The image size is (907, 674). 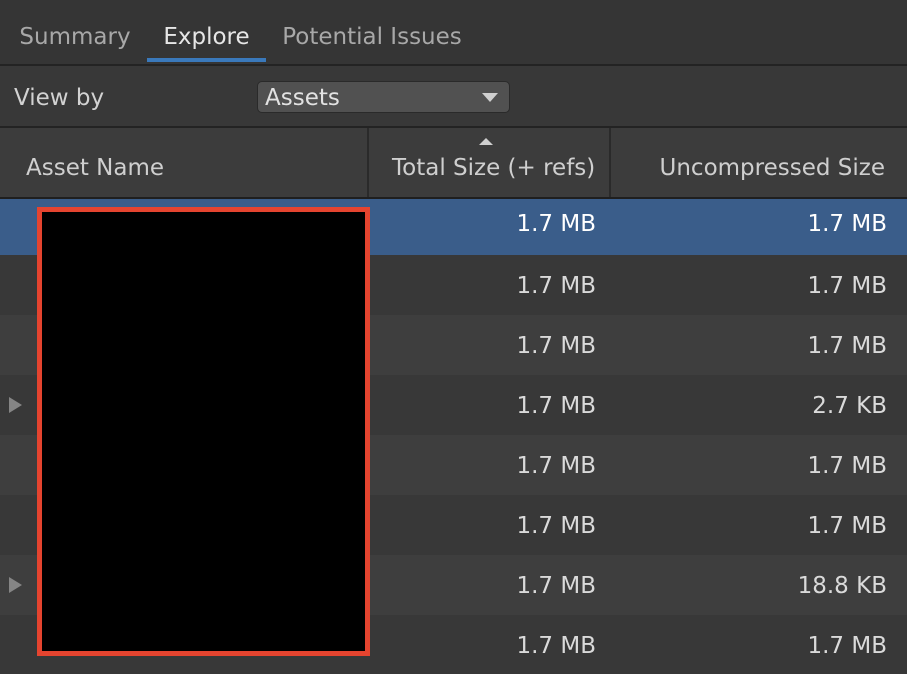 I want to click on uncompressed-size-cell: 18.8 KB, so click(x=842, y=586).